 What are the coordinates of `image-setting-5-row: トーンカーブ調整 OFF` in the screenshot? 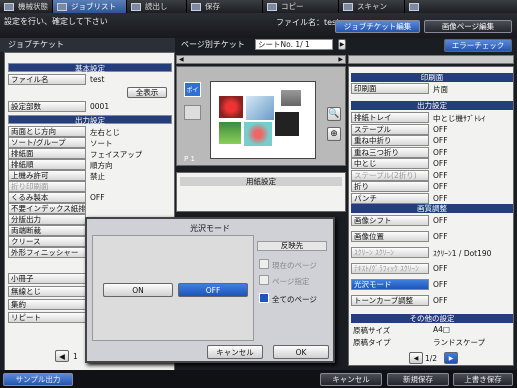 It's located at (432, 300).